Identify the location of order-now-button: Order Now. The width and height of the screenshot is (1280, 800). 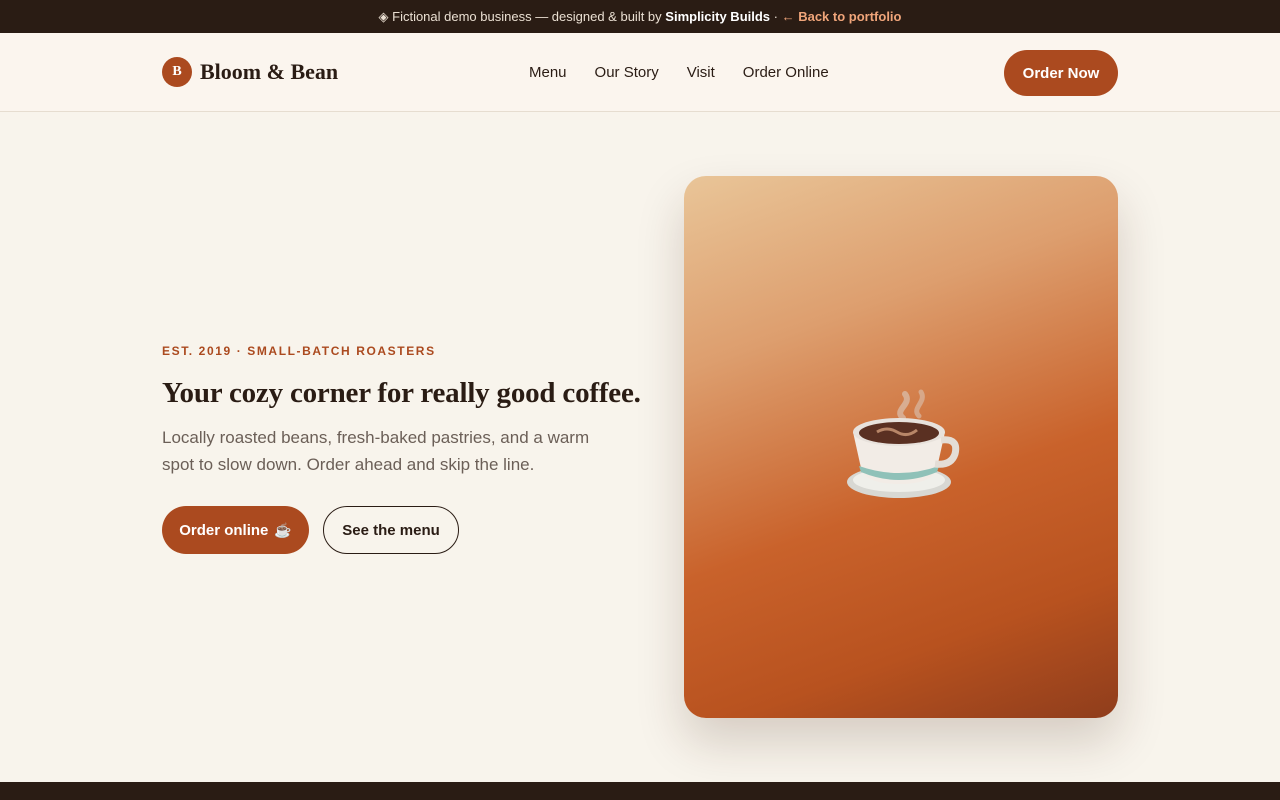
(1061, 73).